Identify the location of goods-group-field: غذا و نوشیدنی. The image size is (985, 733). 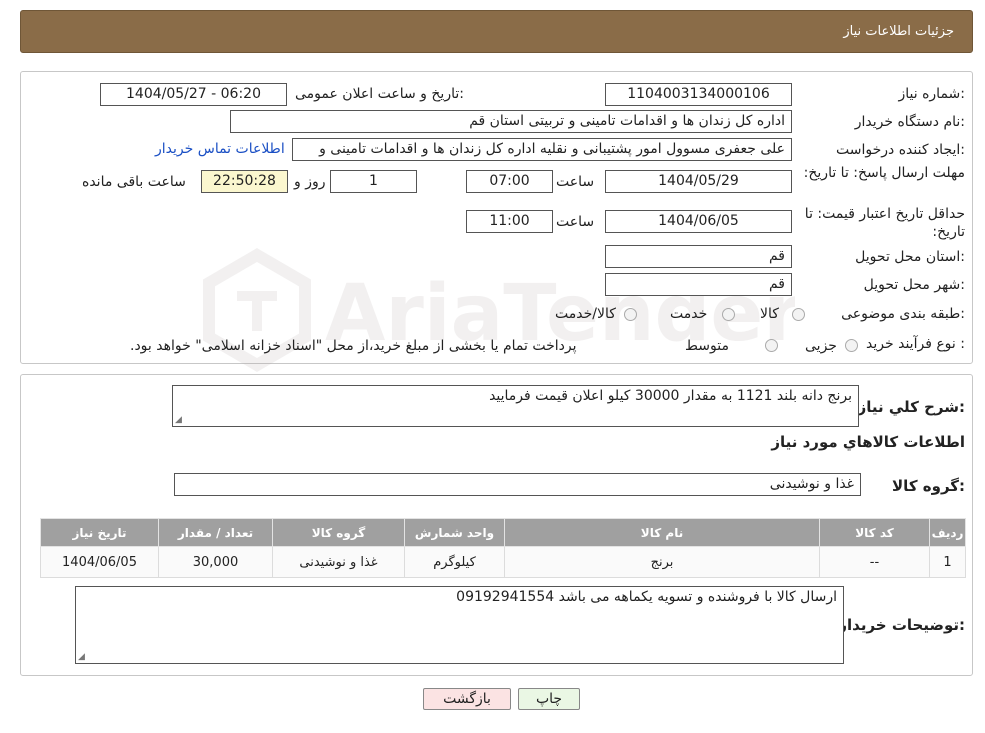
(517, 484).